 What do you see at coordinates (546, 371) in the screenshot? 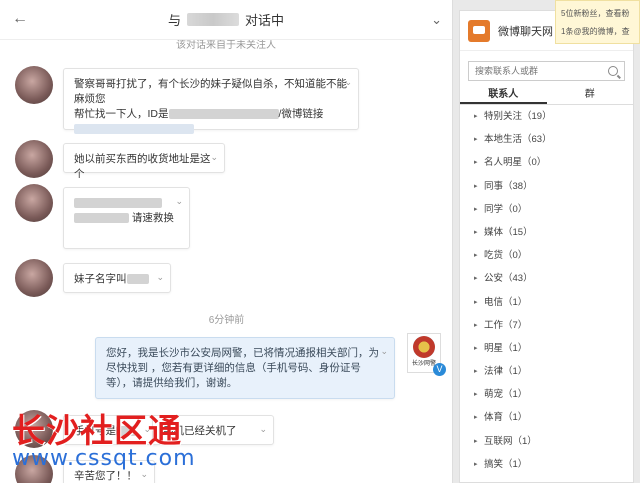
I see `group-item: ▸ 法律（1）` at bounding box center [546, 371].